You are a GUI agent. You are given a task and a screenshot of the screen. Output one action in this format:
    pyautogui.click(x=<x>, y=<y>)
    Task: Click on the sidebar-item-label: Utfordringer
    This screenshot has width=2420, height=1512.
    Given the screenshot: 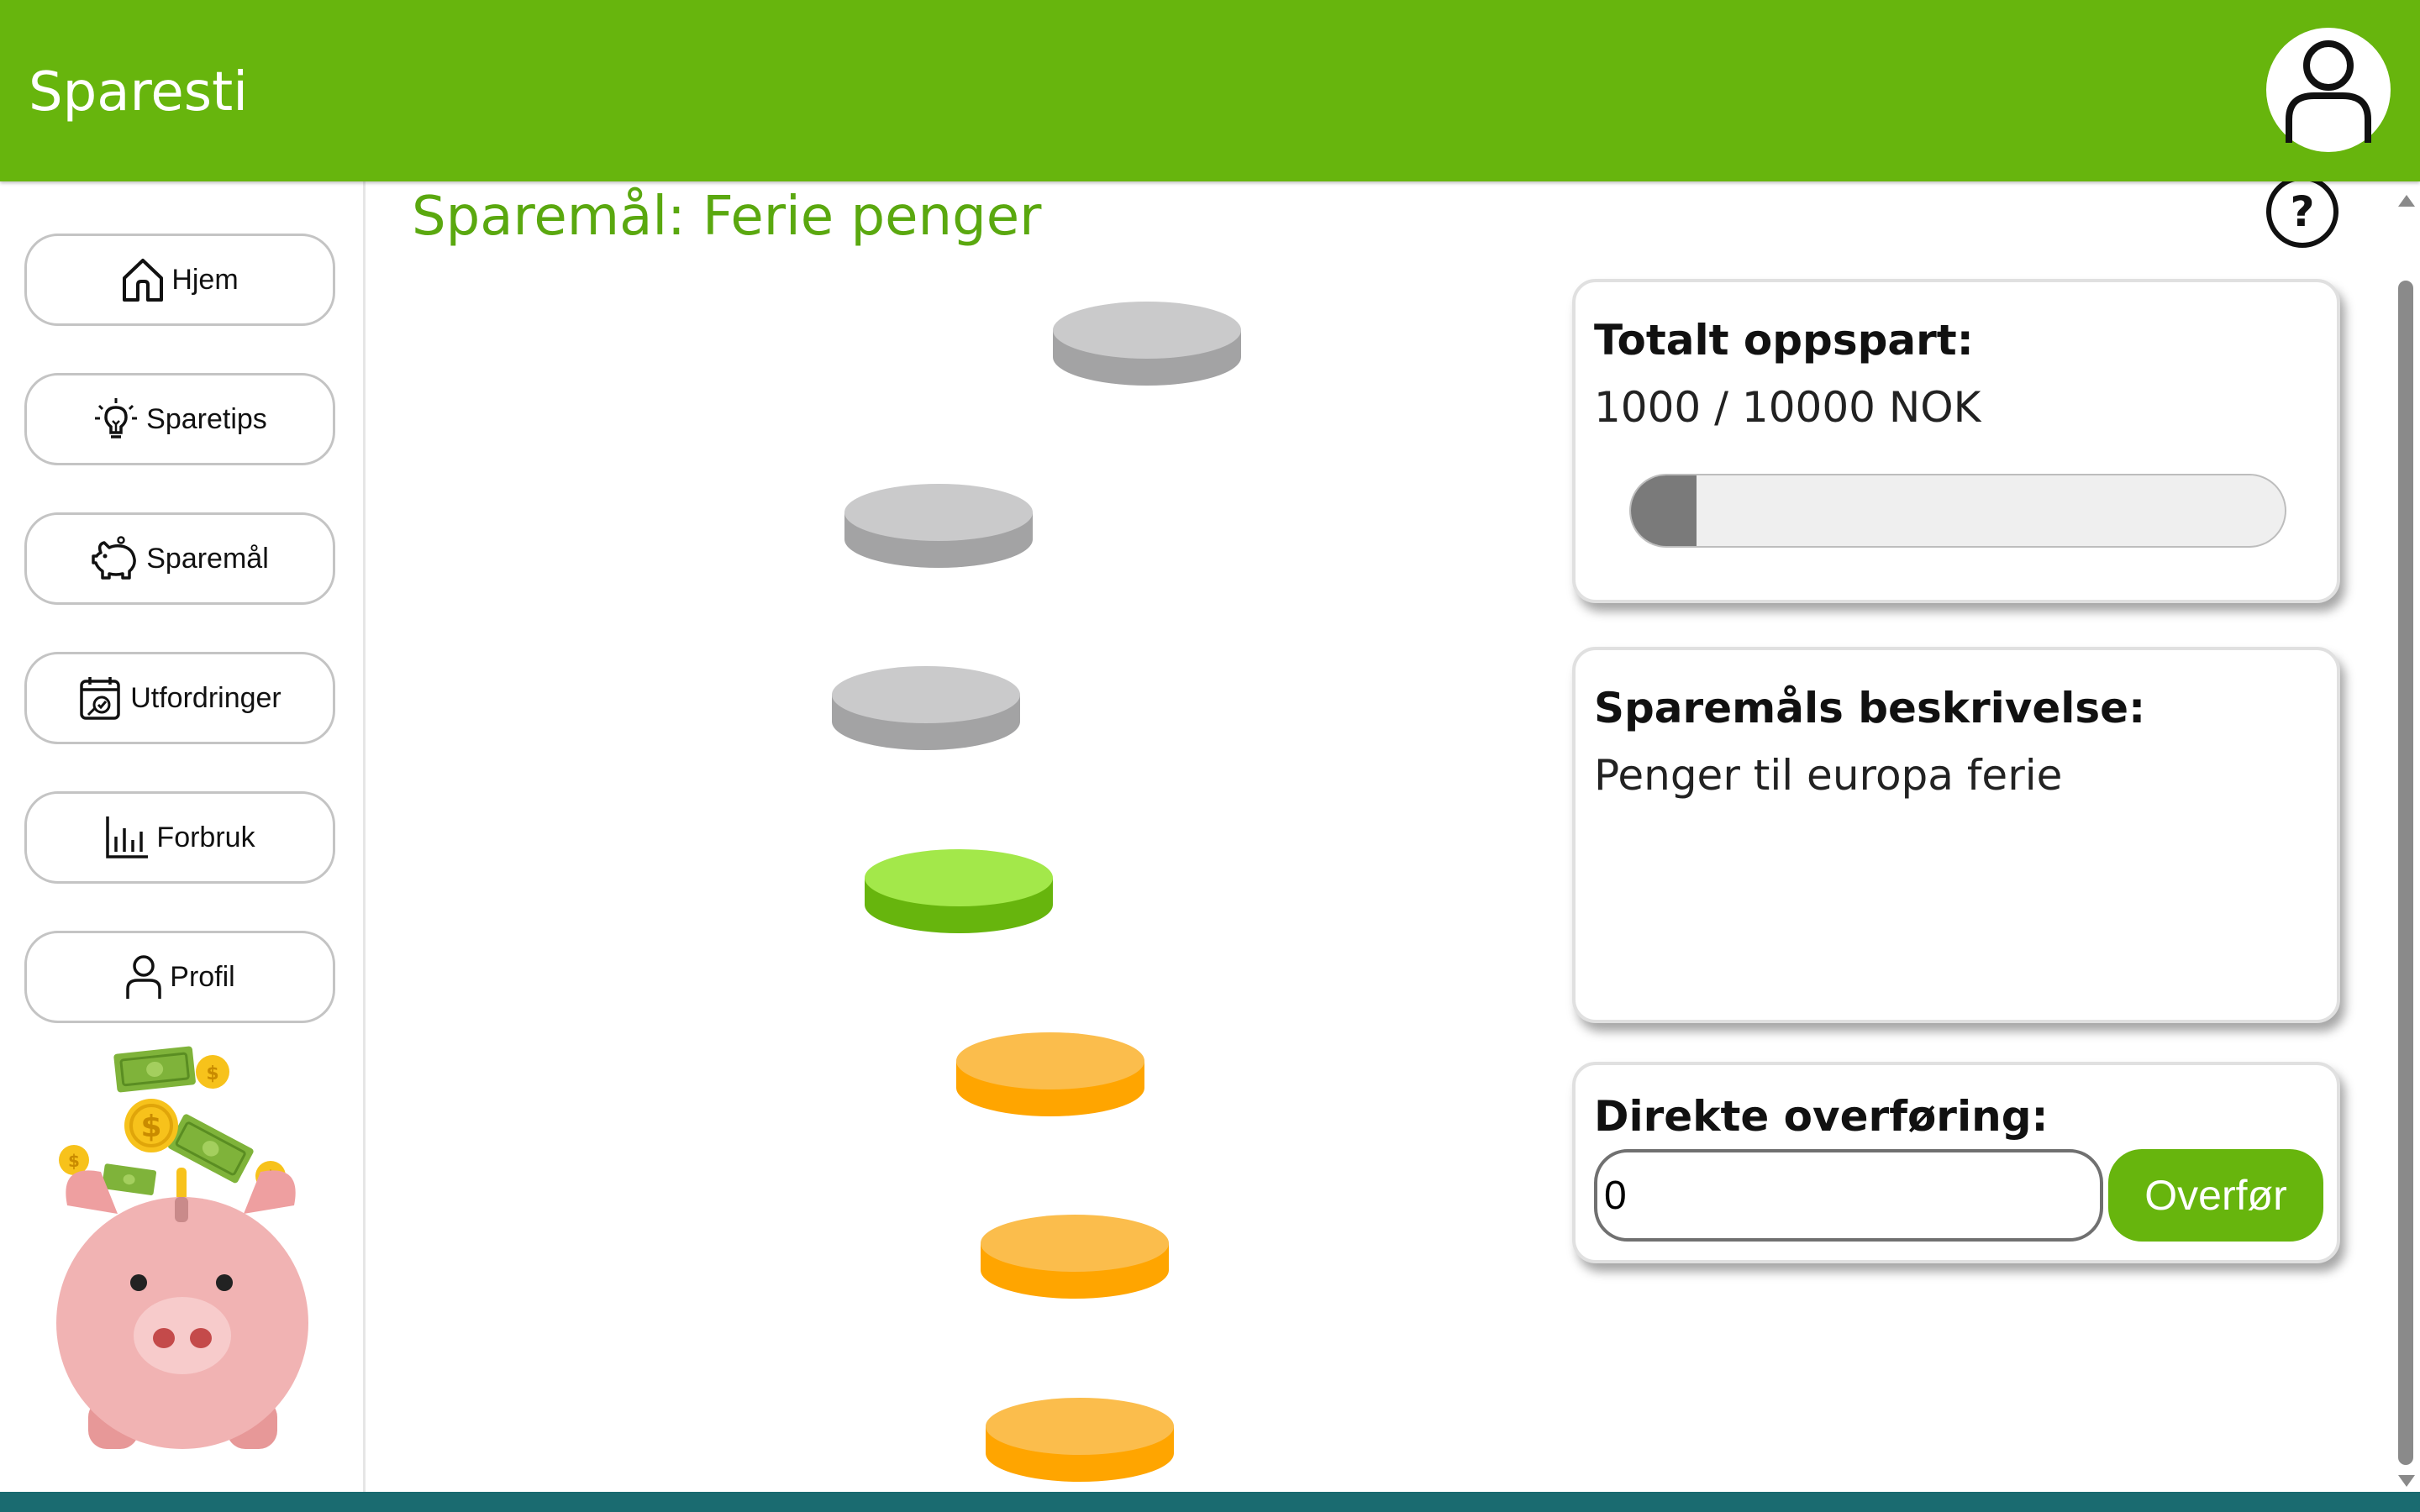 What is the action you would take?
    pyautogui.click(x=206, y=697)
    